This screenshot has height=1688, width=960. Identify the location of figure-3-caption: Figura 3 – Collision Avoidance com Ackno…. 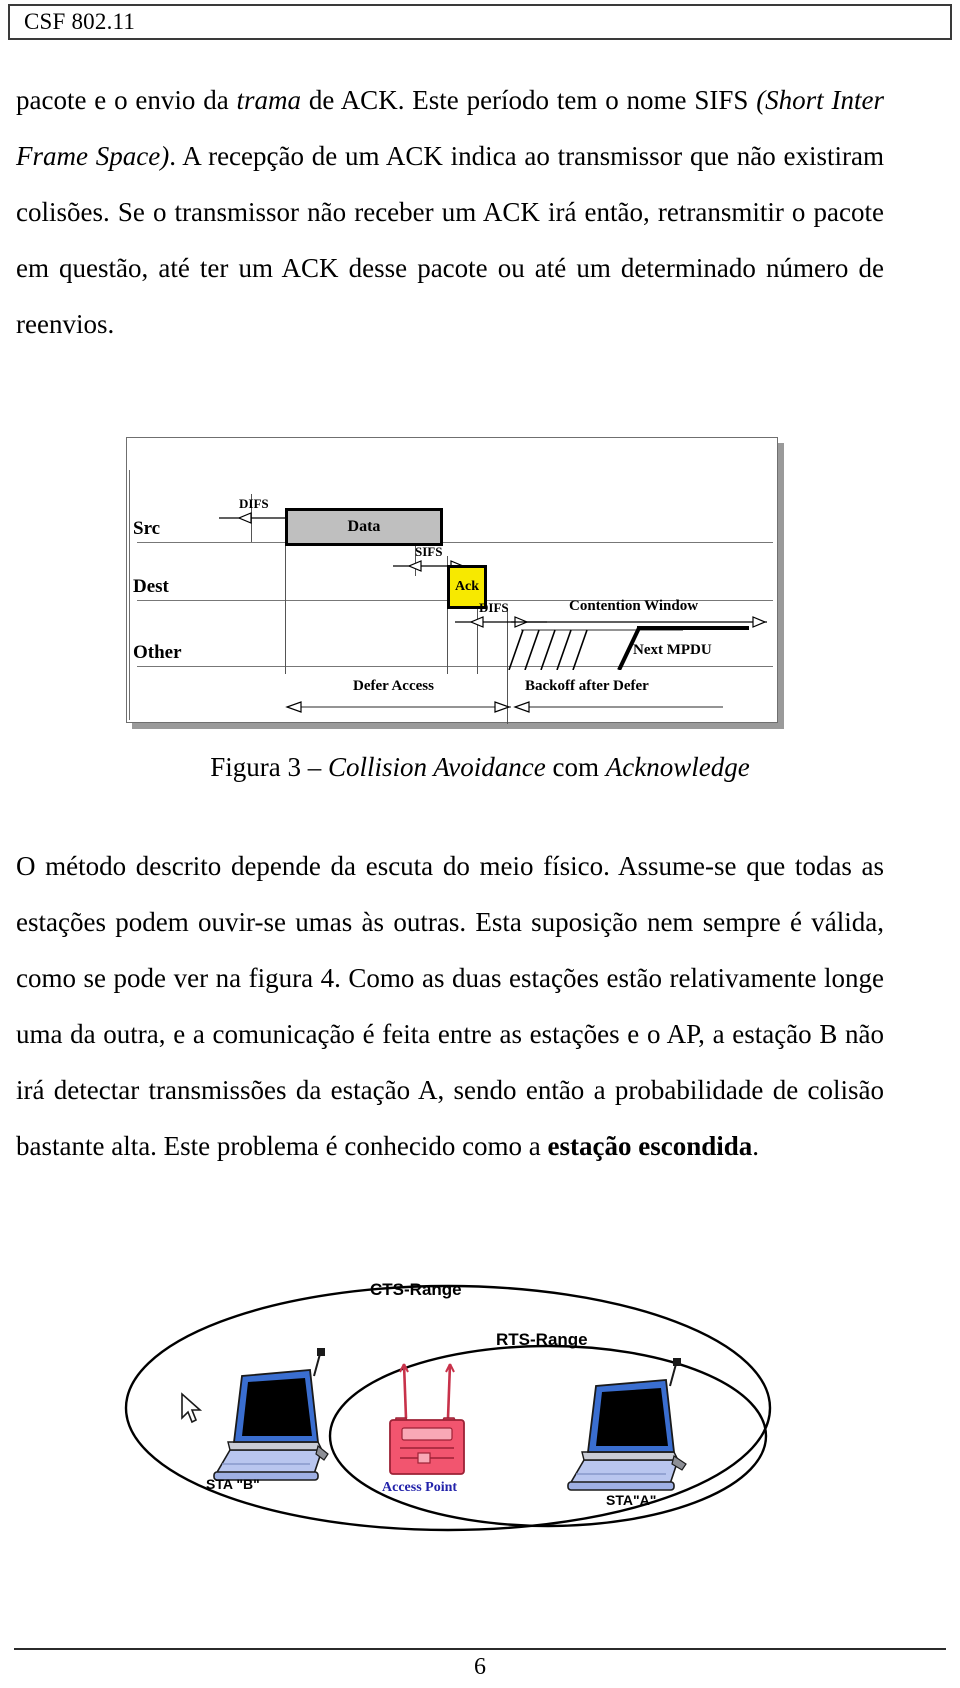
(480, 767).